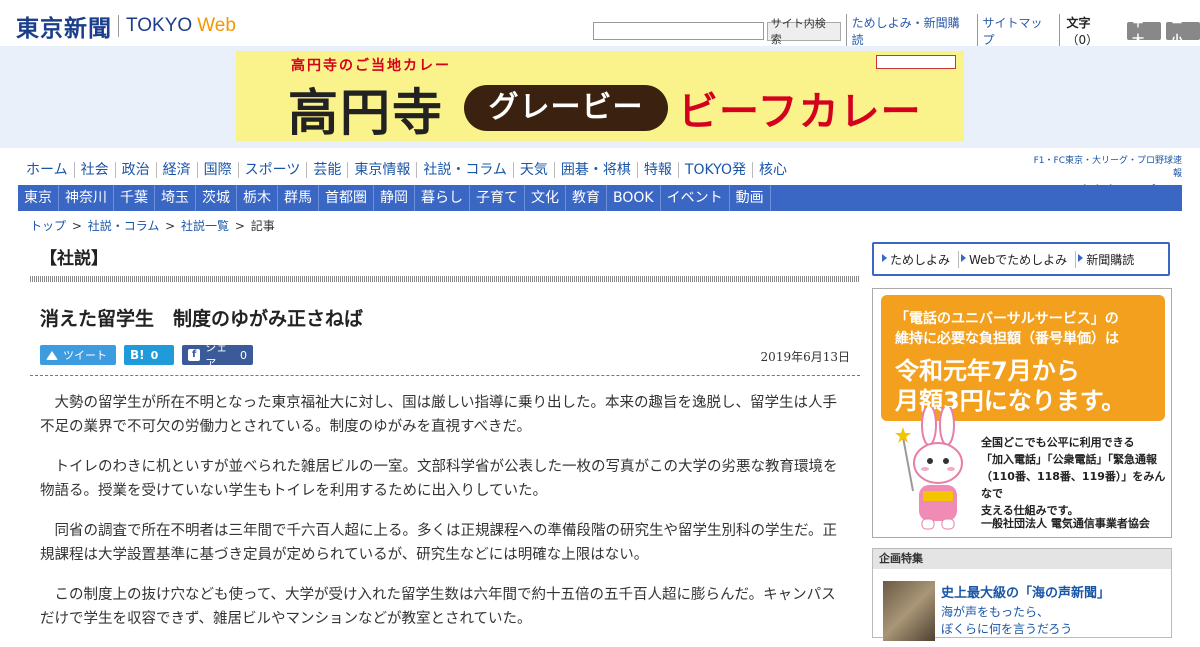  What do you see at coordinates (1058, 442) in the screenshot?
I see `ad-desc-line: 全国どこでも公平に利用できる` at bounding box center [1058, 442].